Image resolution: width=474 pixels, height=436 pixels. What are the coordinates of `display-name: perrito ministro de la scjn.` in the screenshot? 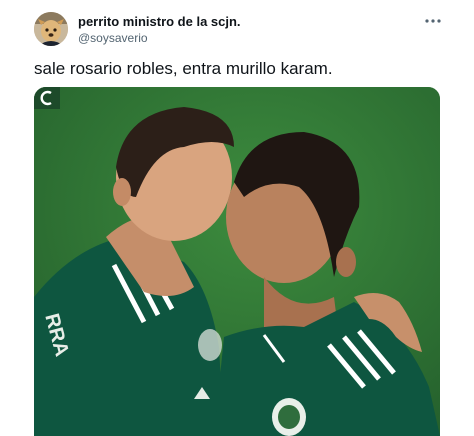 It's located at (159, 21).